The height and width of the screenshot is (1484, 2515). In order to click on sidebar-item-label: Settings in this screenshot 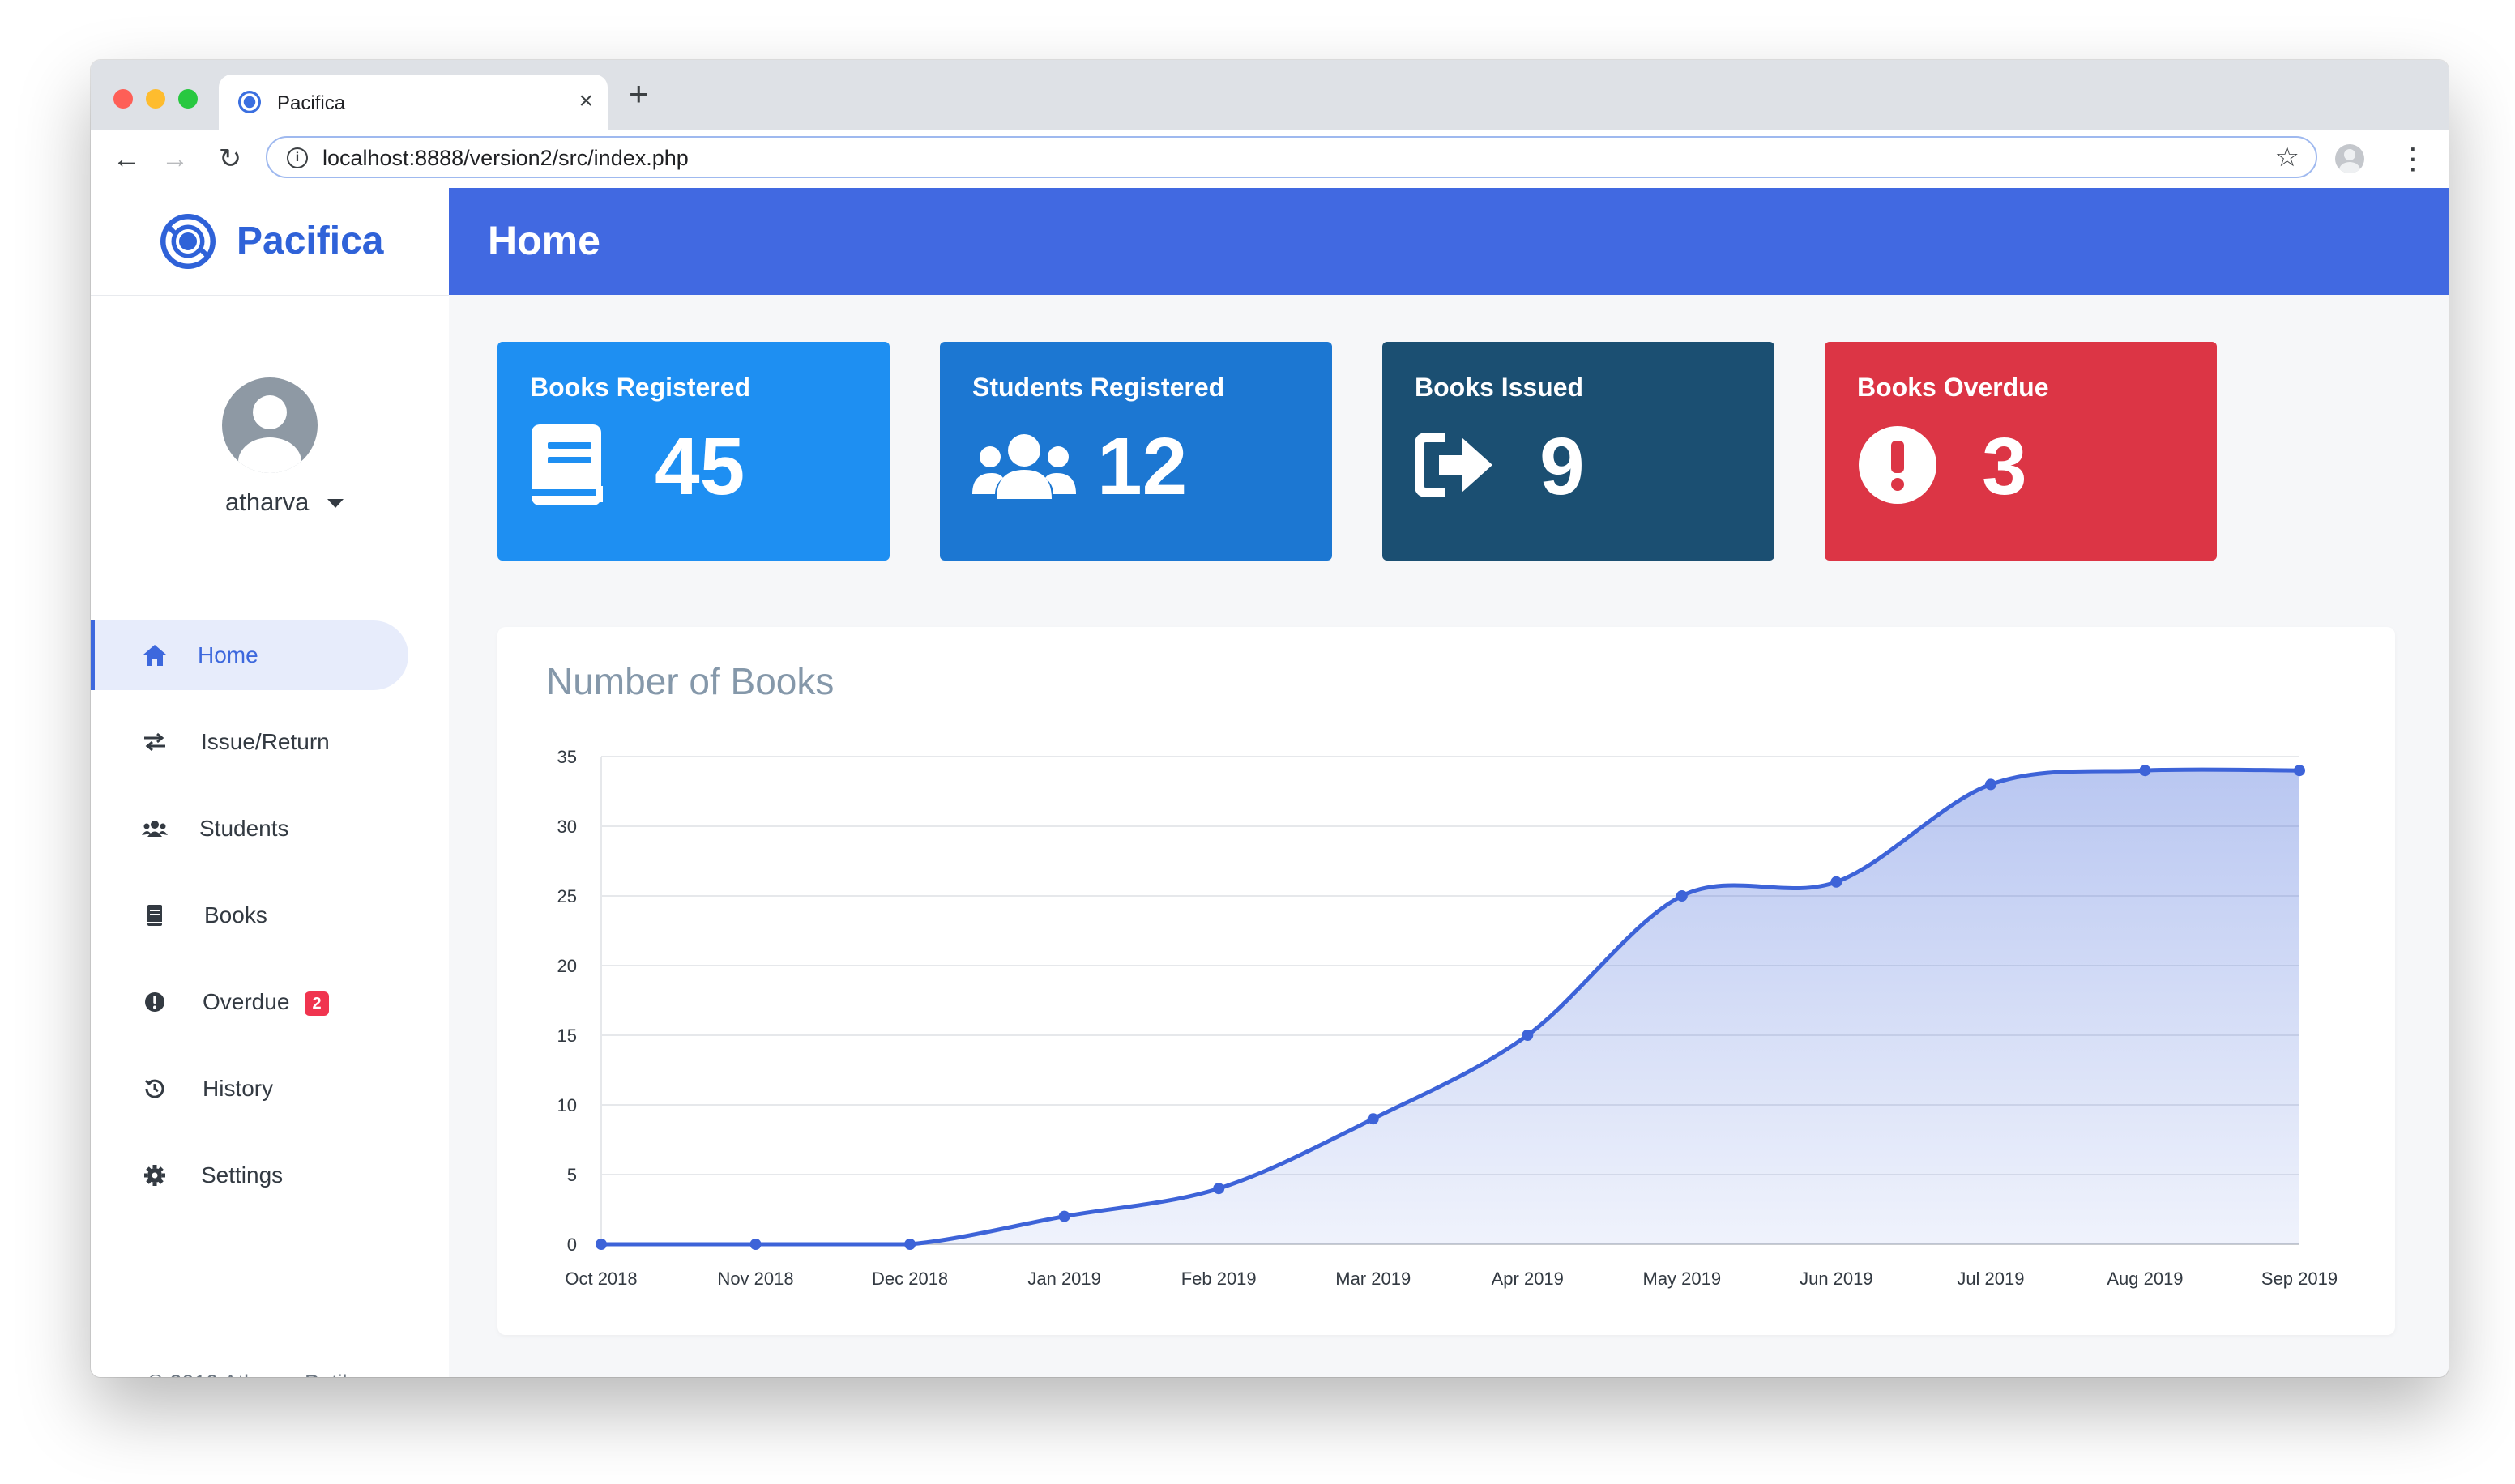, I will do `click(242, 1175)`.